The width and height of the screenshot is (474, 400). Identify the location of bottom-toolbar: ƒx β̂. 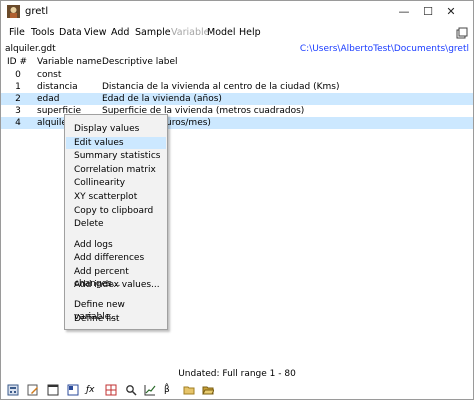
(237, 390).